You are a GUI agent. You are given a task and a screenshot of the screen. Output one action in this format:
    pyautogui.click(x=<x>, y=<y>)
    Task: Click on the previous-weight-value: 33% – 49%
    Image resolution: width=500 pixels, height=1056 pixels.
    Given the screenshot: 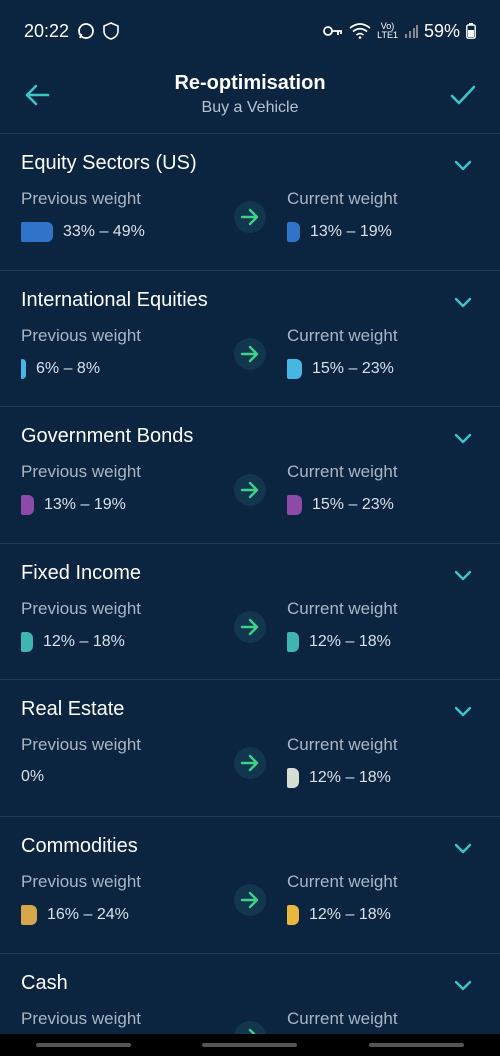 What is the action you would take?
    pyautogui.click(x=104, y=231)
    